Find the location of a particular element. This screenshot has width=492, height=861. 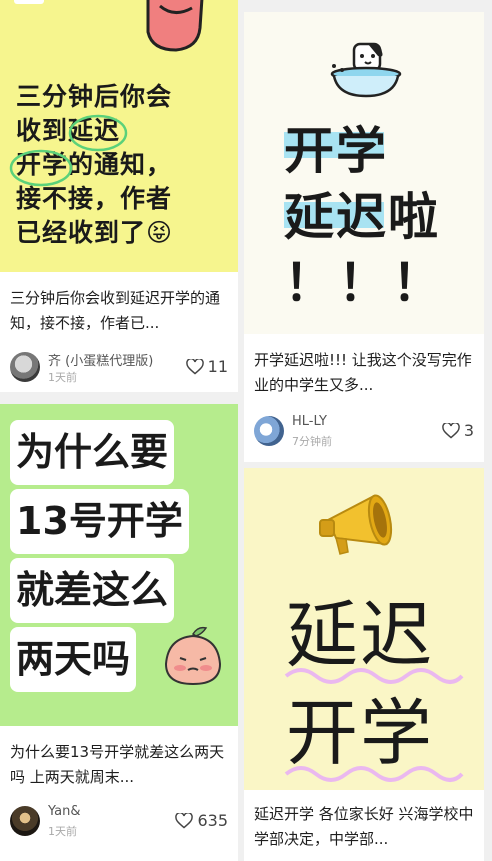

dog-in-bathtub-icon is located at coordinates (366, 70).